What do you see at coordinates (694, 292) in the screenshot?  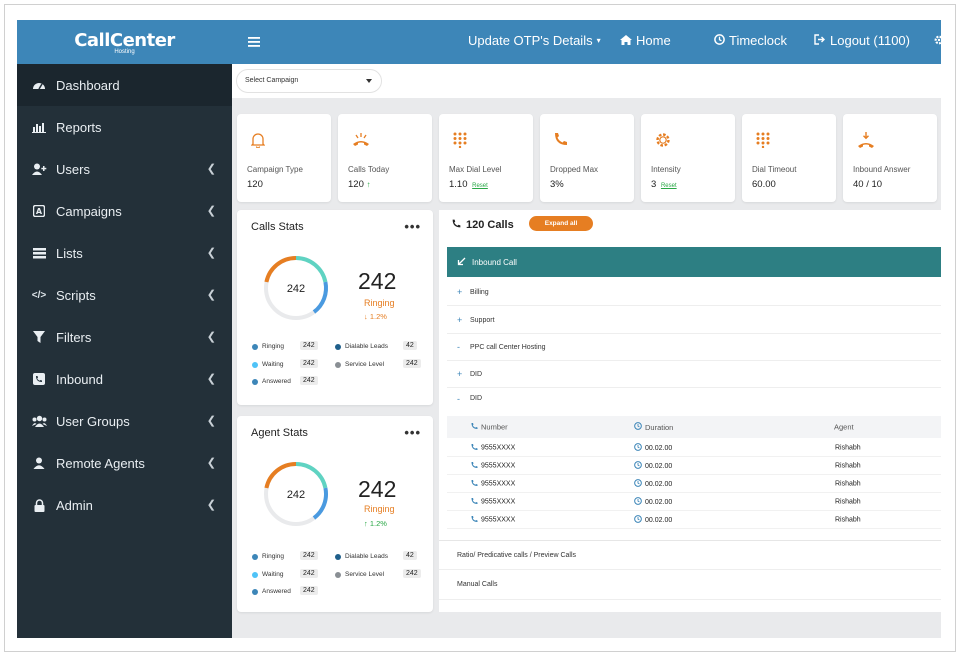 I see `tree-item-billing: + Billing` at bounding box center [694, 292].